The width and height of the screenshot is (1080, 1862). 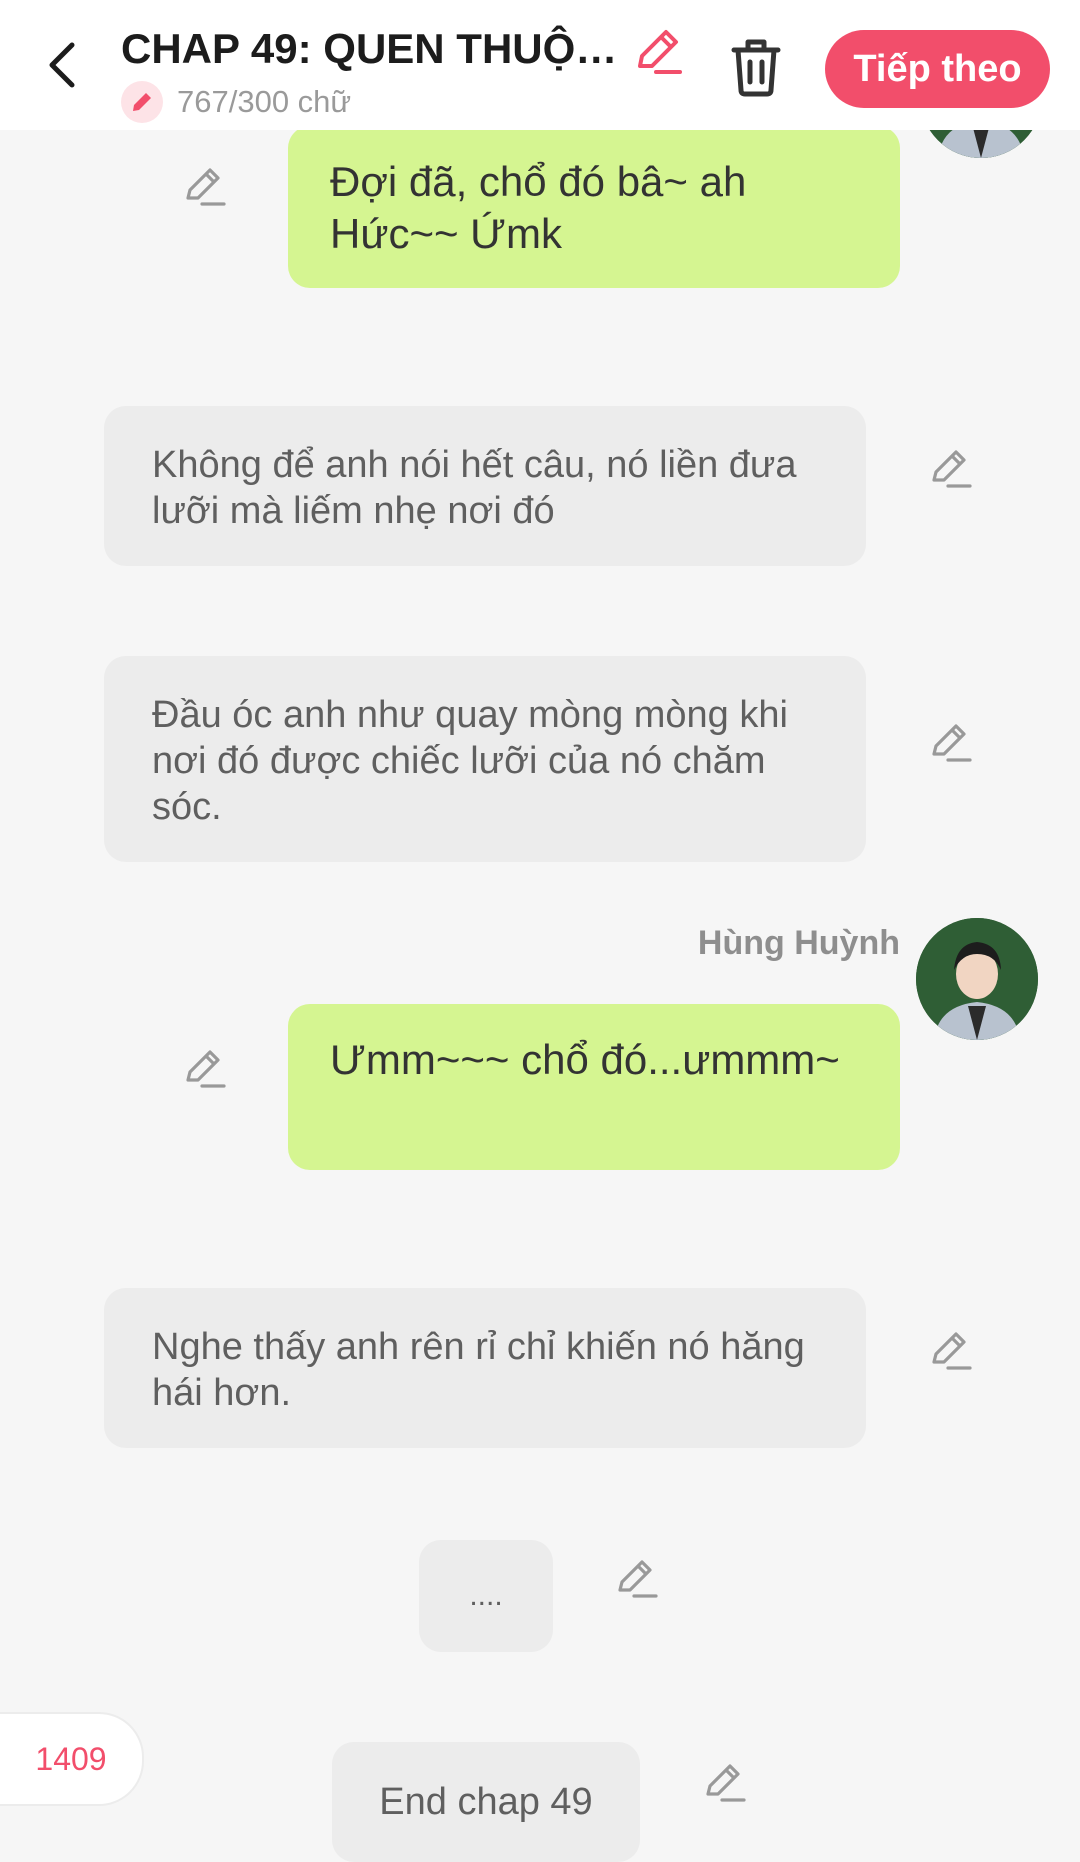 What do you see at coordinates (756, 67) in the screenshot?
I see `trash-icon` at bounding box center [756, 67].